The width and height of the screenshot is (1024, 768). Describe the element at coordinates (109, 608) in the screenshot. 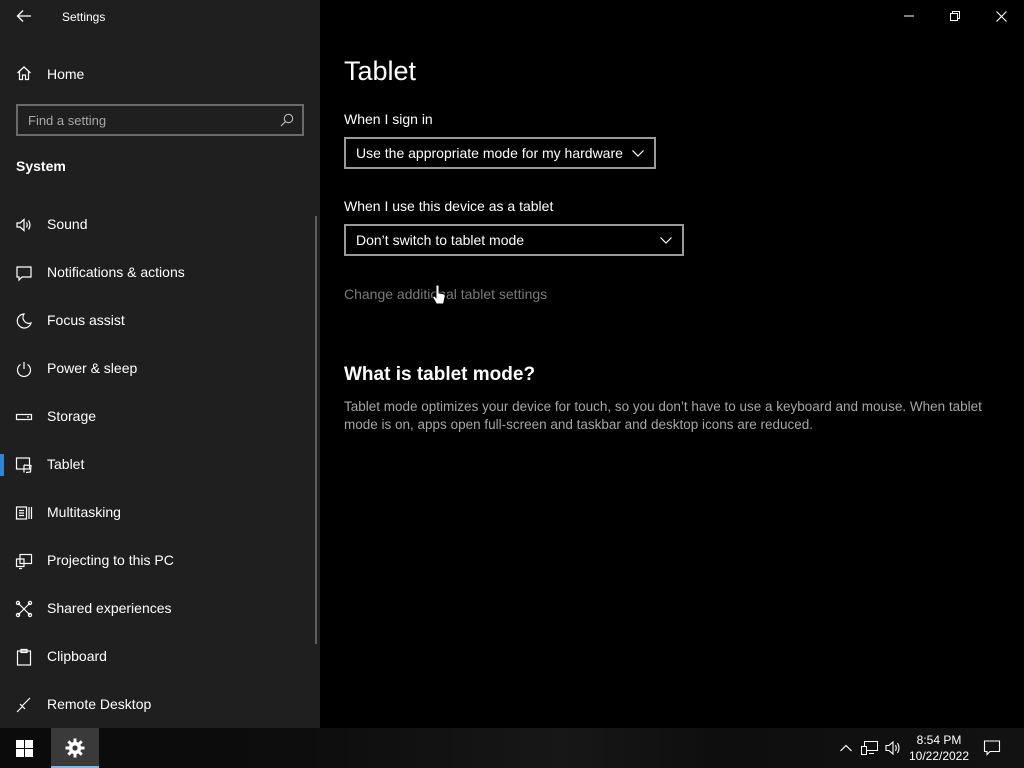

I see `sidebar-item-label: Shared experiences` at that location.